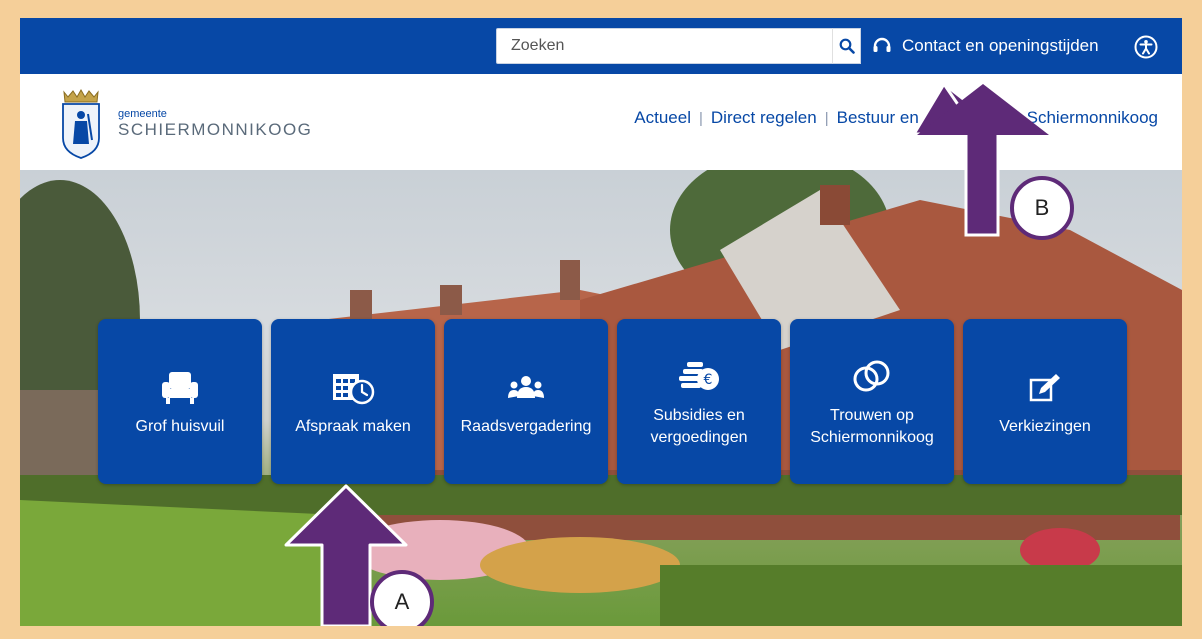 Image resolution: width=1202 pixels, height=639 pixels. What do you see at coordinates (922, 118) in the screenshot?
I see `nav-item-bestuur: Bestuur en organisatie` at bounding box center [922, 118].